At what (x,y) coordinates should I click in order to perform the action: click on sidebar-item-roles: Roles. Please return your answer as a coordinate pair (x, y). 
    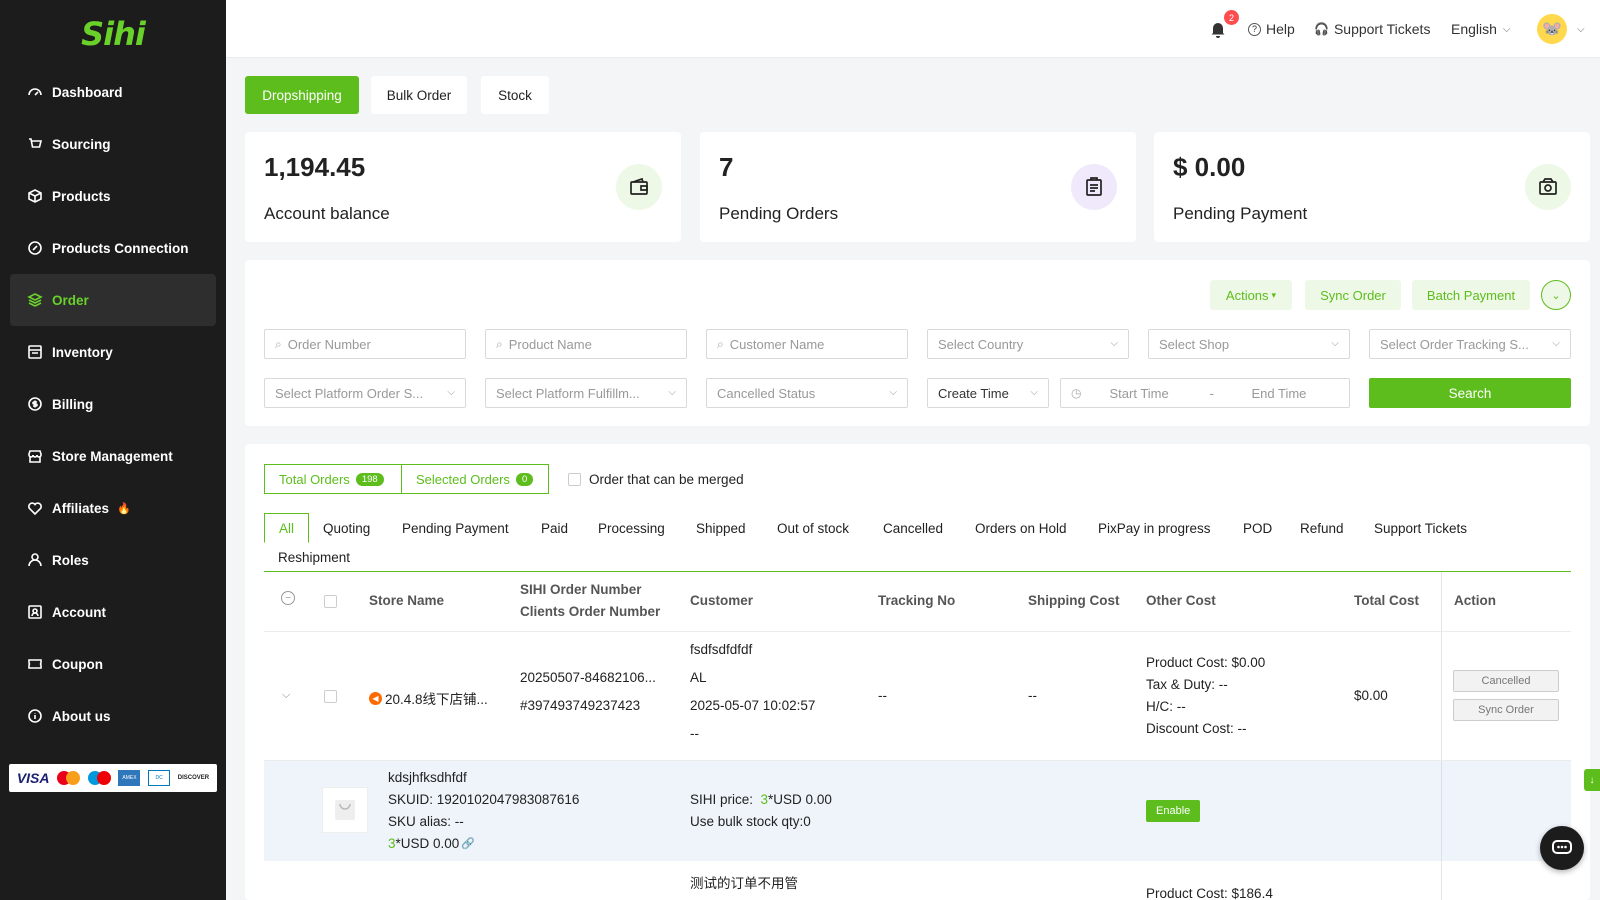
    Looking at the image, I should click on (113, 560).